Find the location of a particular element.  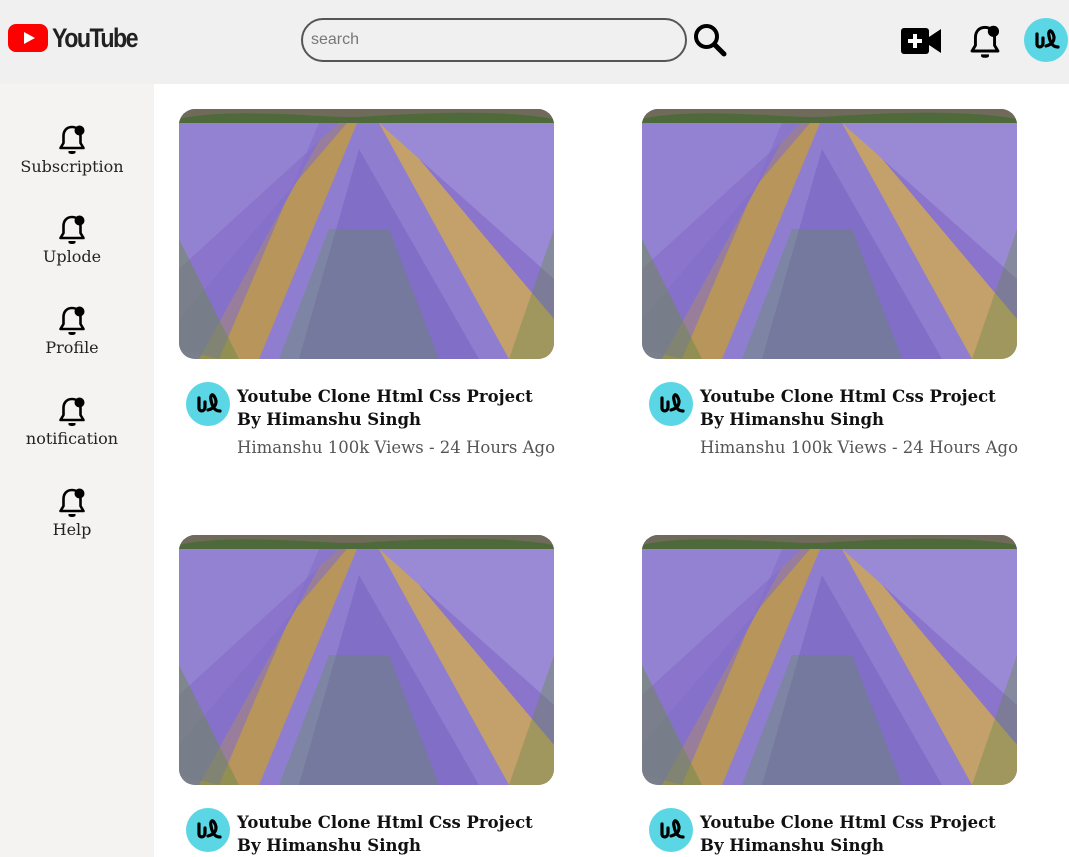

create-video-icon is located at coordinates (921, 41).